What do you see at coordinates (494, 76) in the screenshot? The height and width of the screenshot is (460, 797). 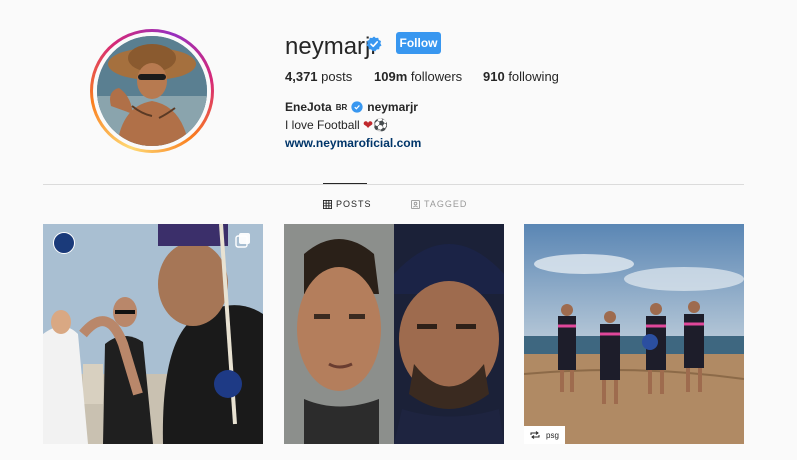 I see `following-count-value: 910` at bounding box center [494, 76].